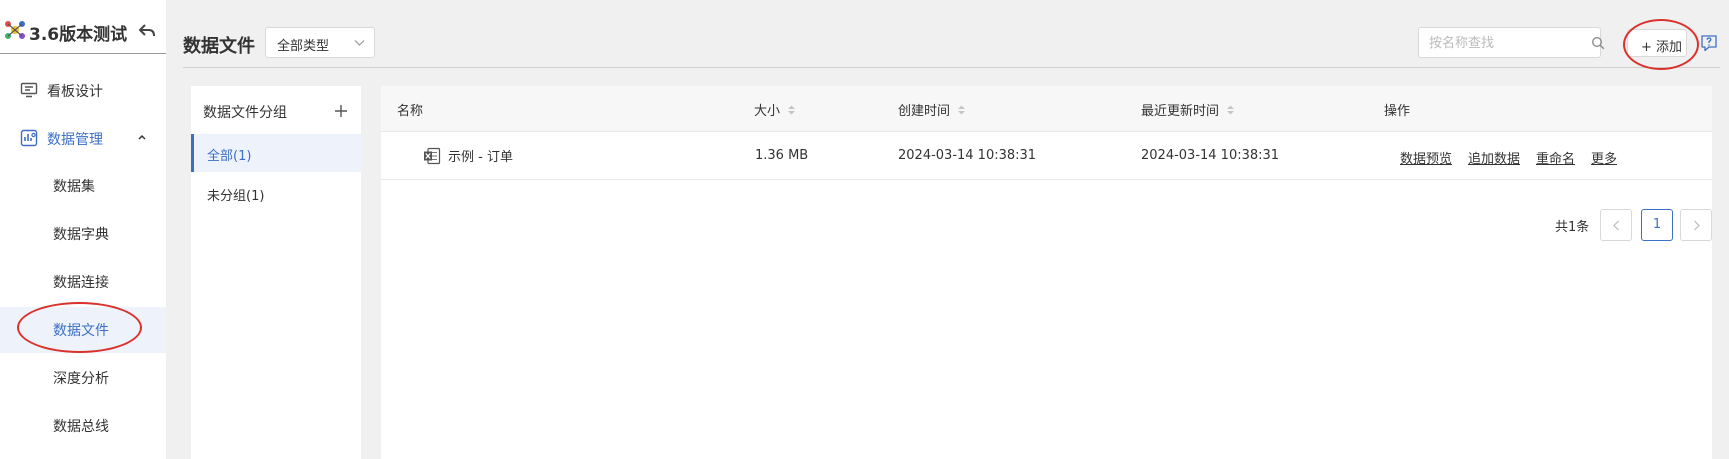  What do you see at coordinates (967, 155) in the screenshot?
I see `file-created-time: 2024-03-14 10:38:31` at bounding box center [967, 155].